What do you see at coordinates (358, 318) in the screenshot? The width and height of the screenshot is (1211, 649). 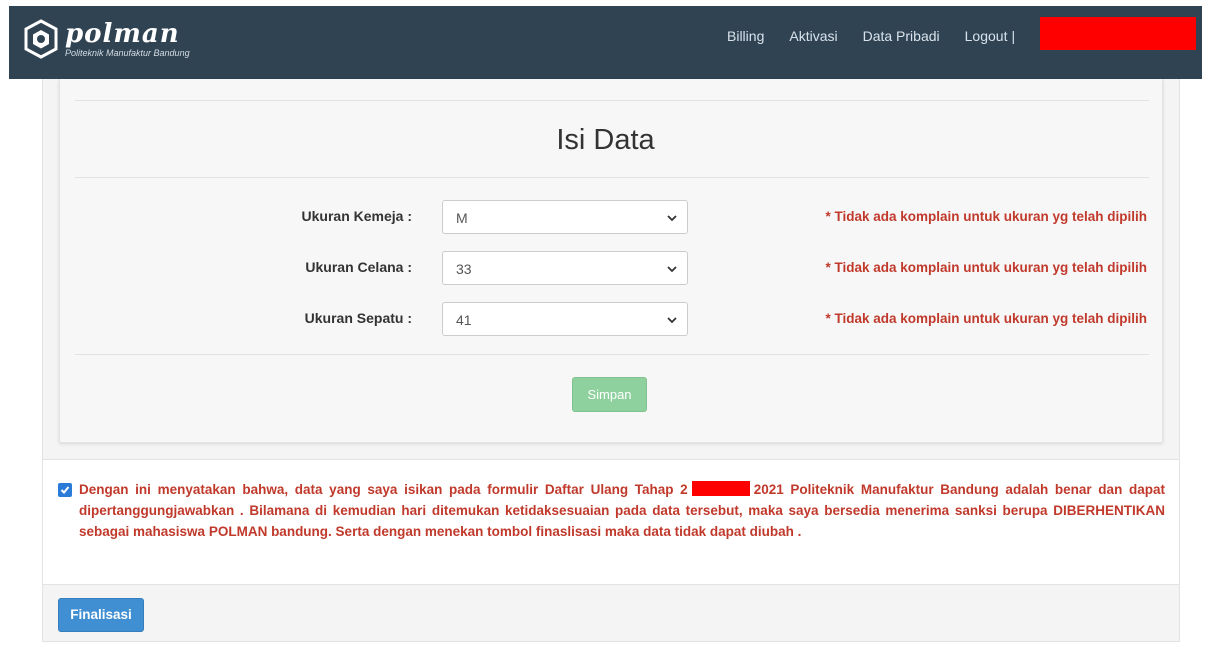 I see `ukuran-sepatu-label: Ukuran Sepatu :` at bounding box center [358, 318].